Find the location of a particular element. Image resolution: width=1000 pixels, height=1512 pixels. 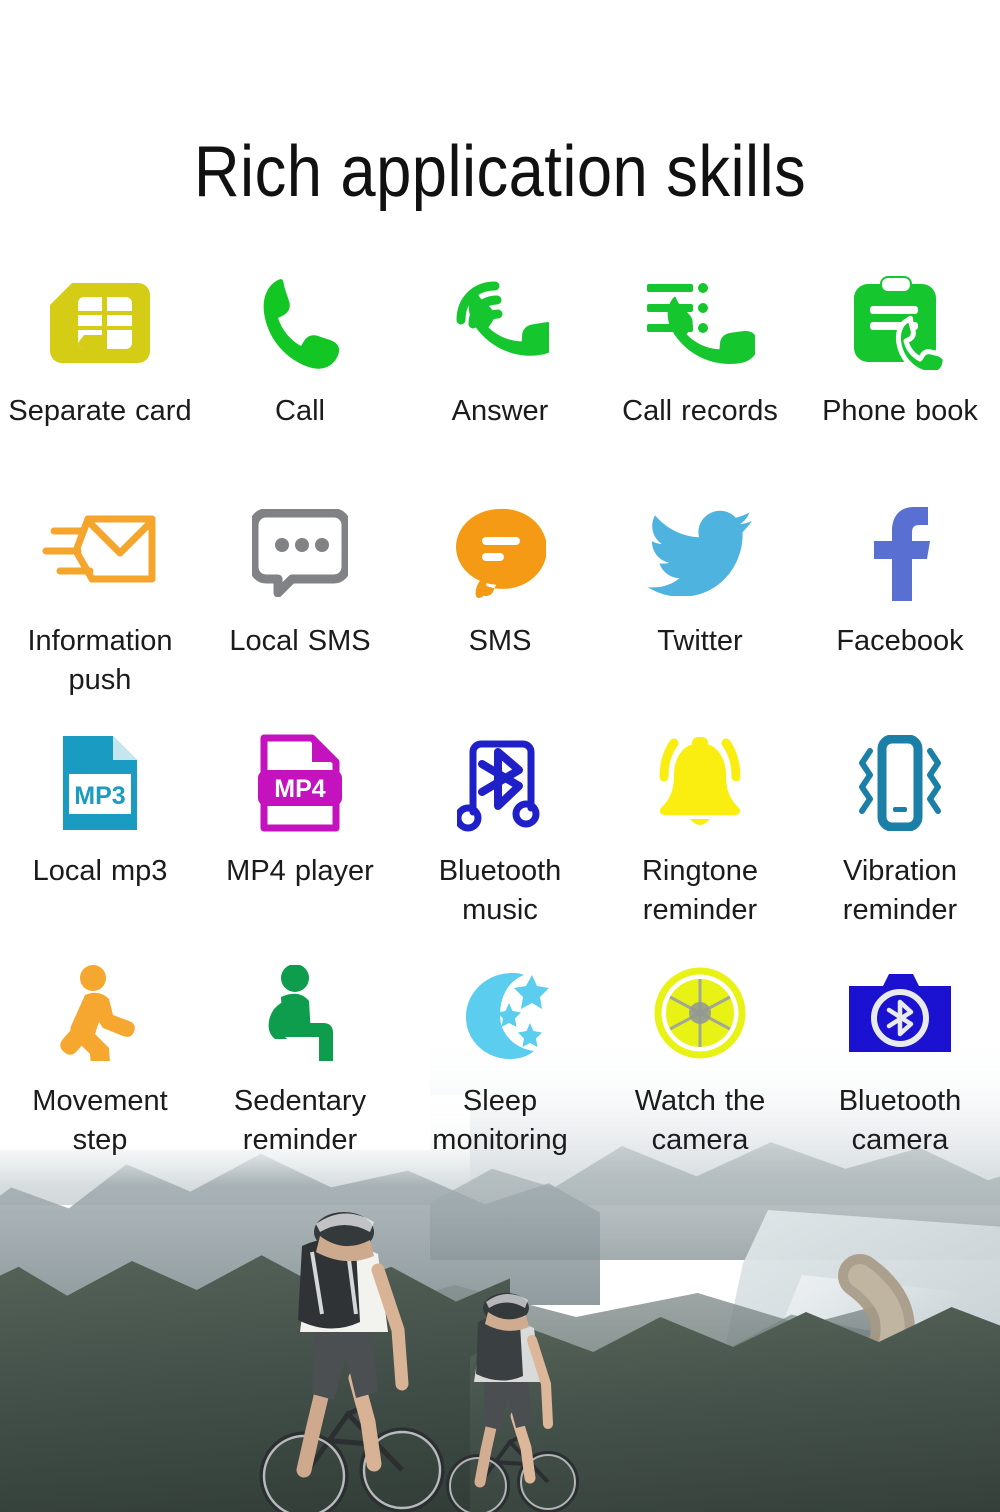

feature-label: Call records is located at coordinates (700, 411).